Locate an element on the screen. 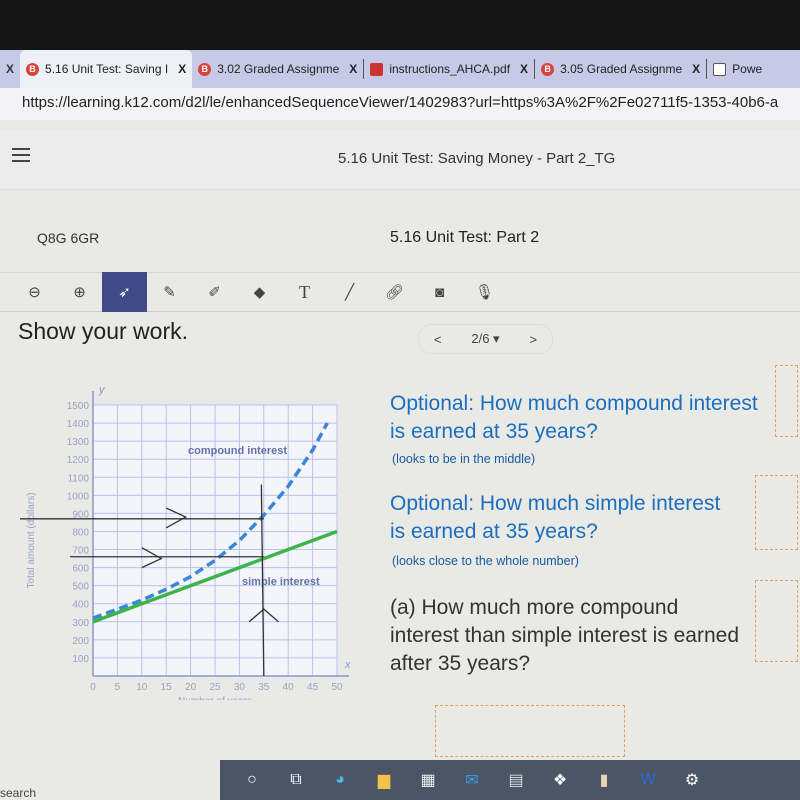  tab-instructions-pdf: instructions_AHCA.pdf X is located at coordinates (449, 69).